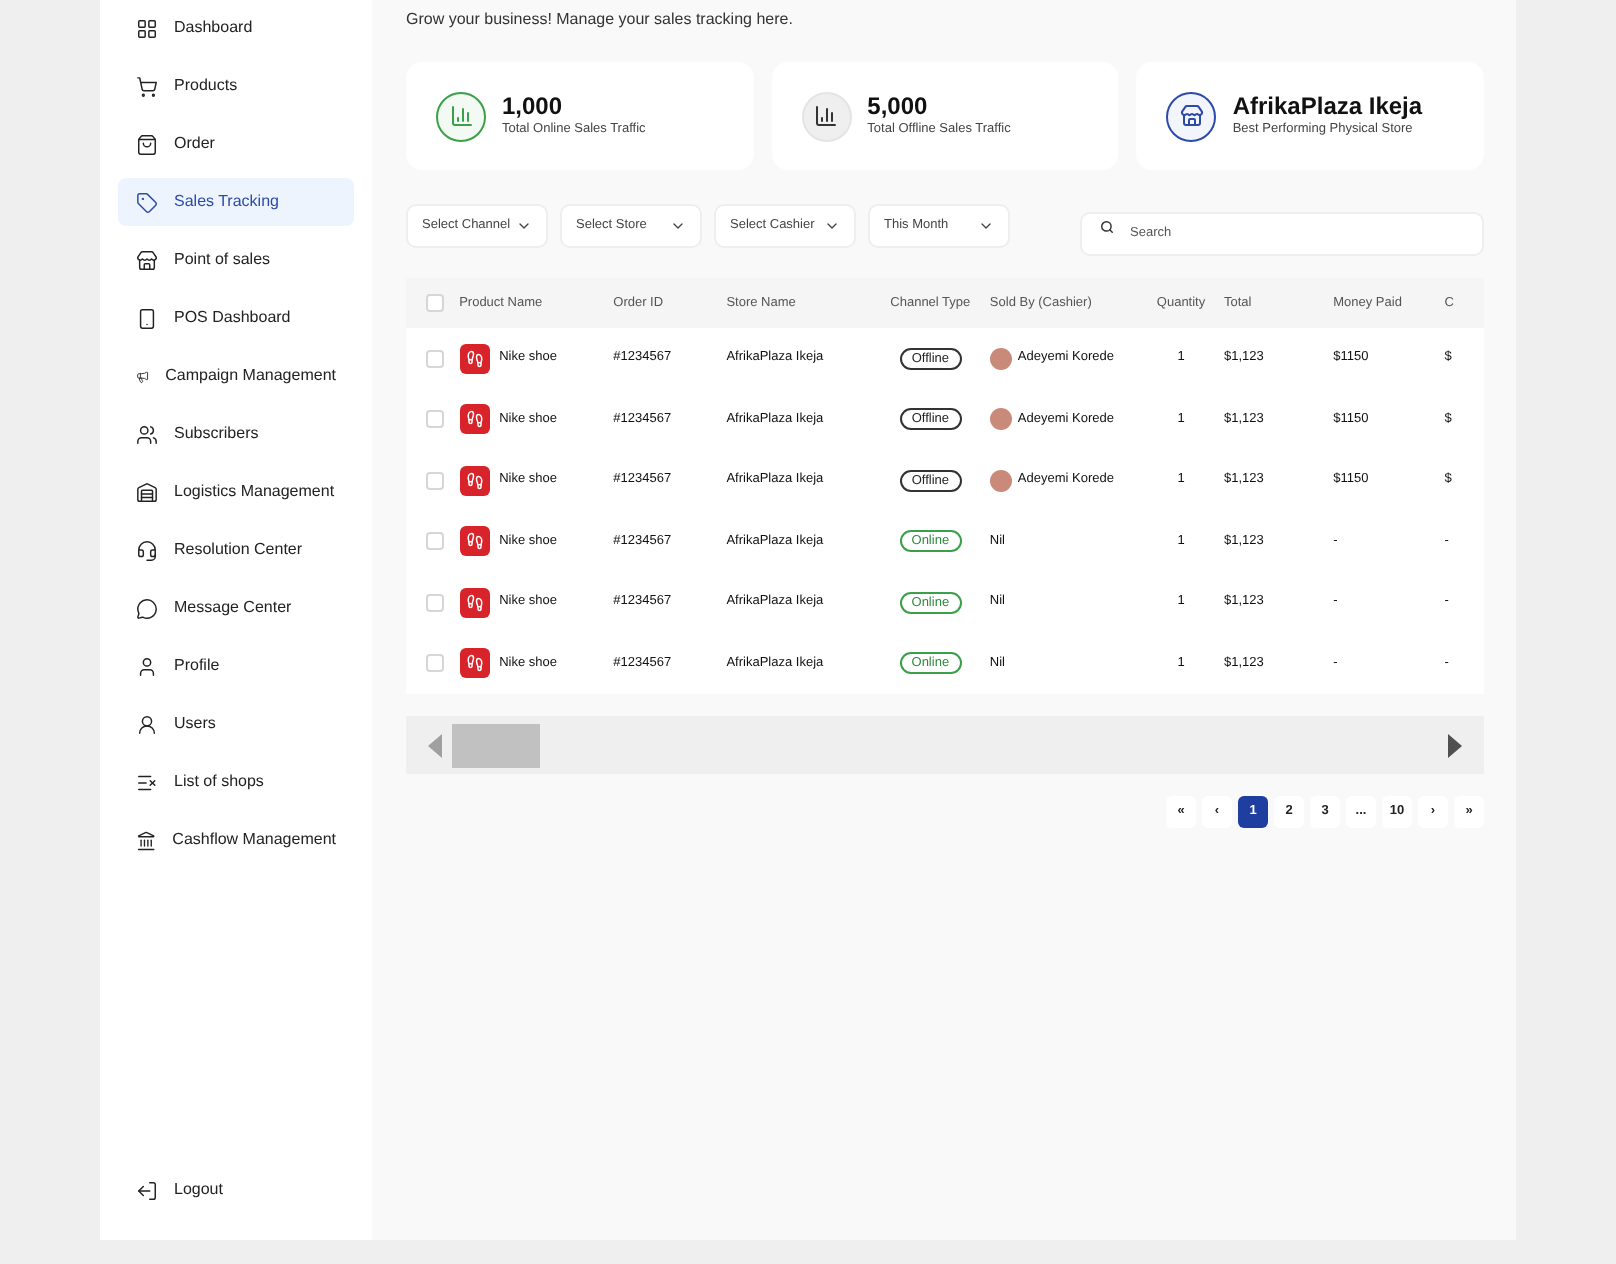 This screenshot has width=1616, height=1264. Describe the element at coordinates (236, 1190) in the screenshot. I see `logout-item: Logout` at that location.